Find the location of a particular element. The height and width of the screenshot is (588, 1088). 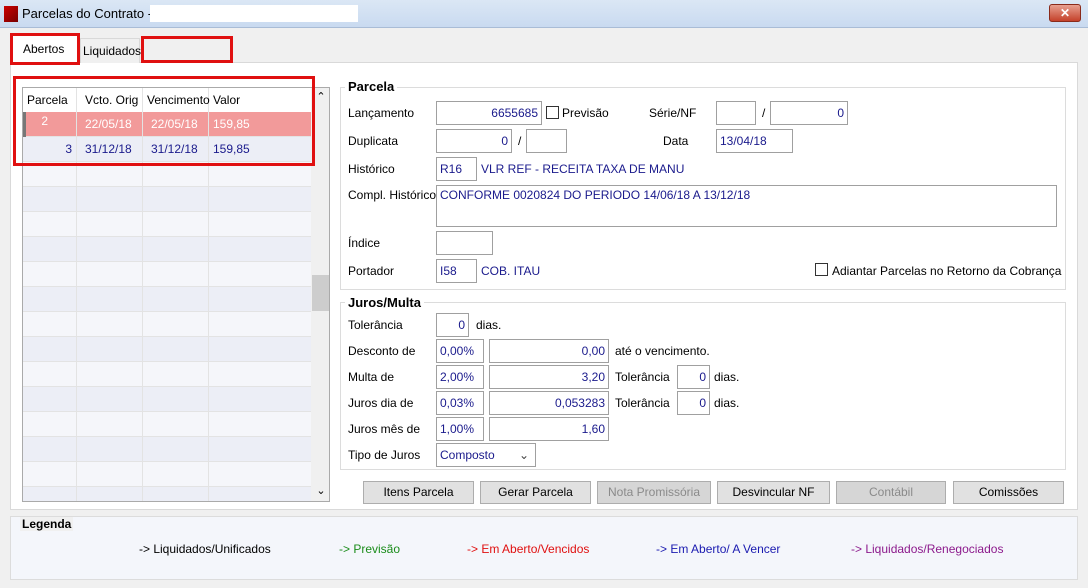

tipo-juros-label: Tipo de Juros is located at coordinates (384, 455).